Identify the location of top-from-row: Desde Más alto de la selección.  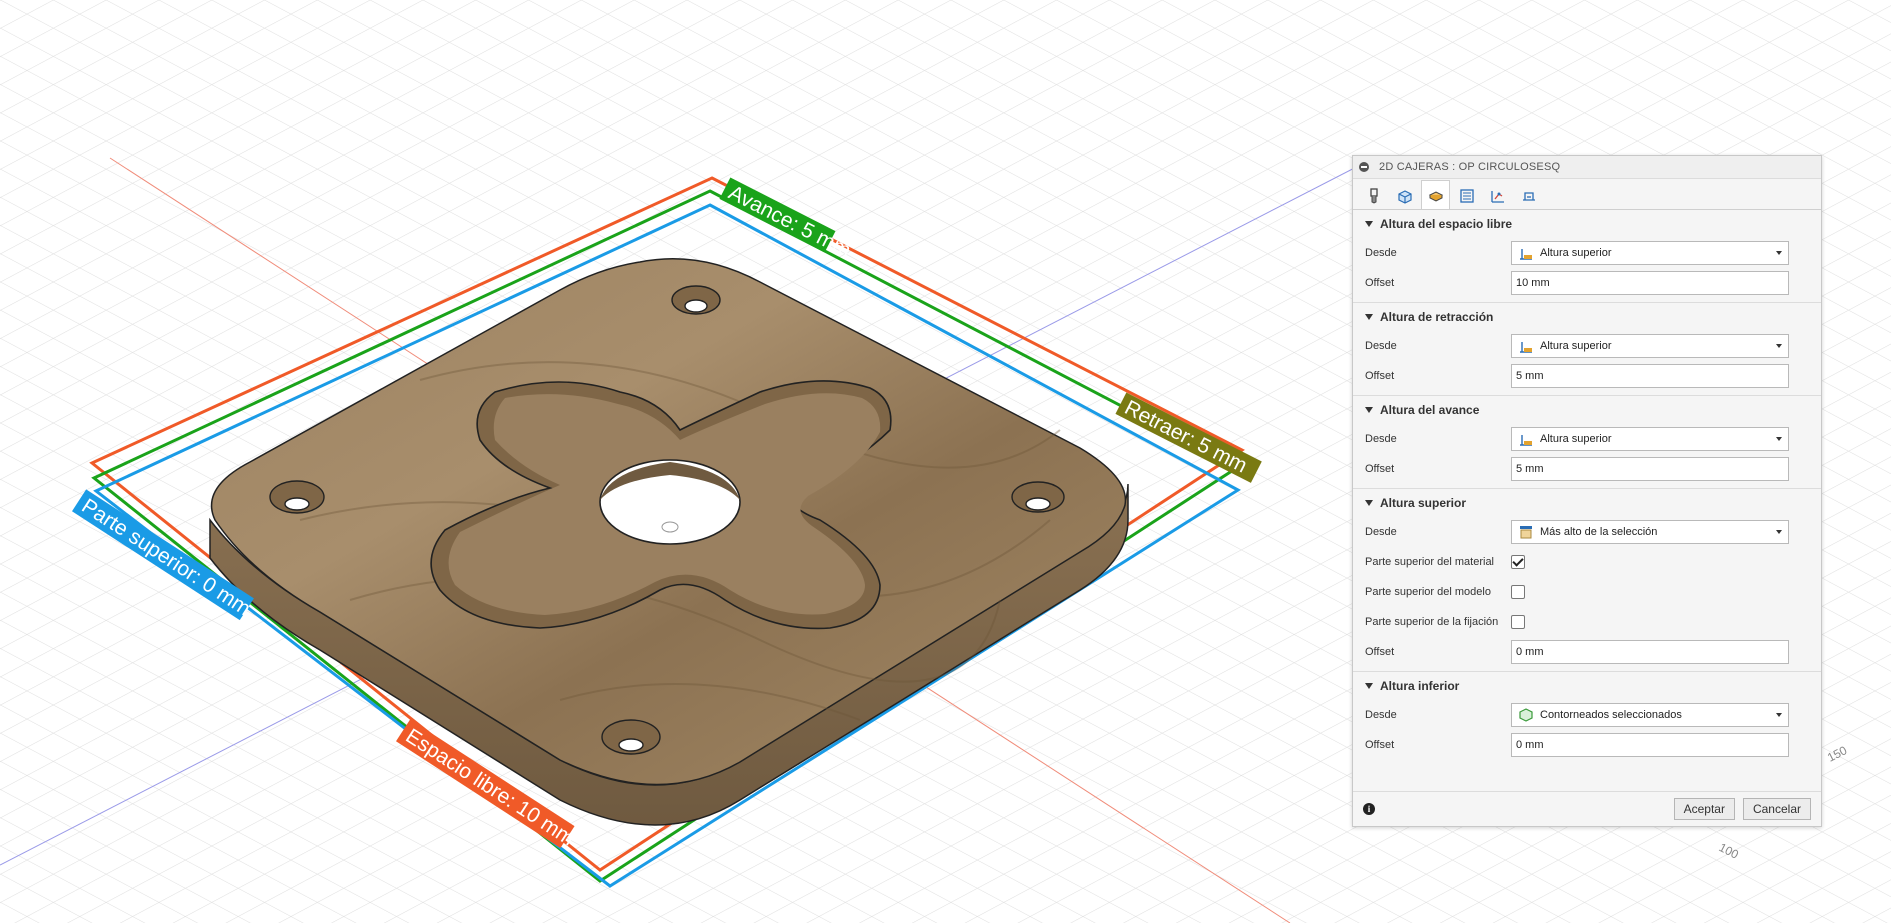
(1587, 532).